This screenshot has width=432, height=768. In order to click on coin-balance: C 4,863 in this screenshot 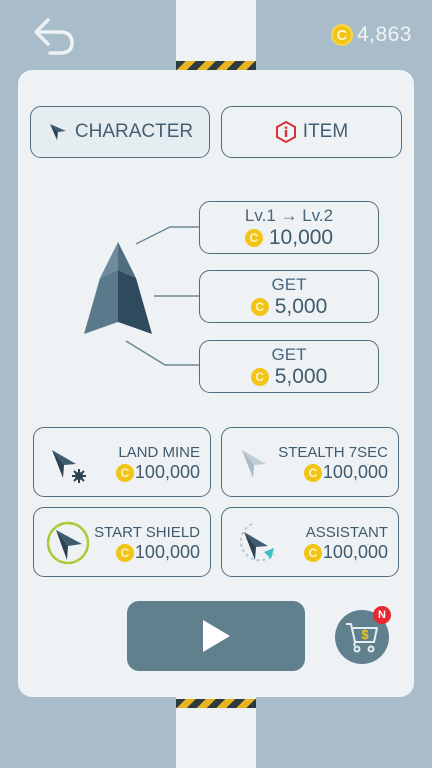, I will do `click(371, 35)`.